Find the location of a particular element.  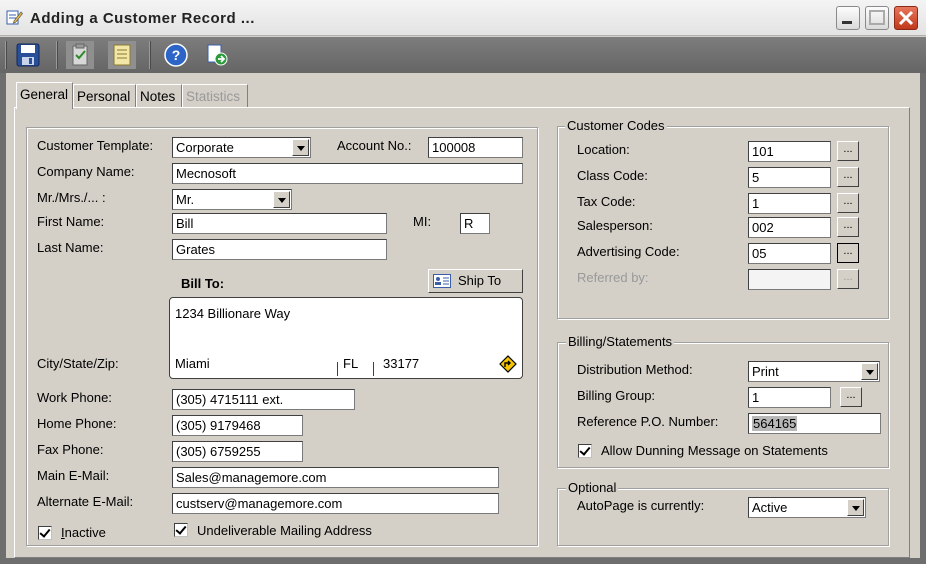

company-name-field: Mecnosoft is located at coordinates (347, 173).